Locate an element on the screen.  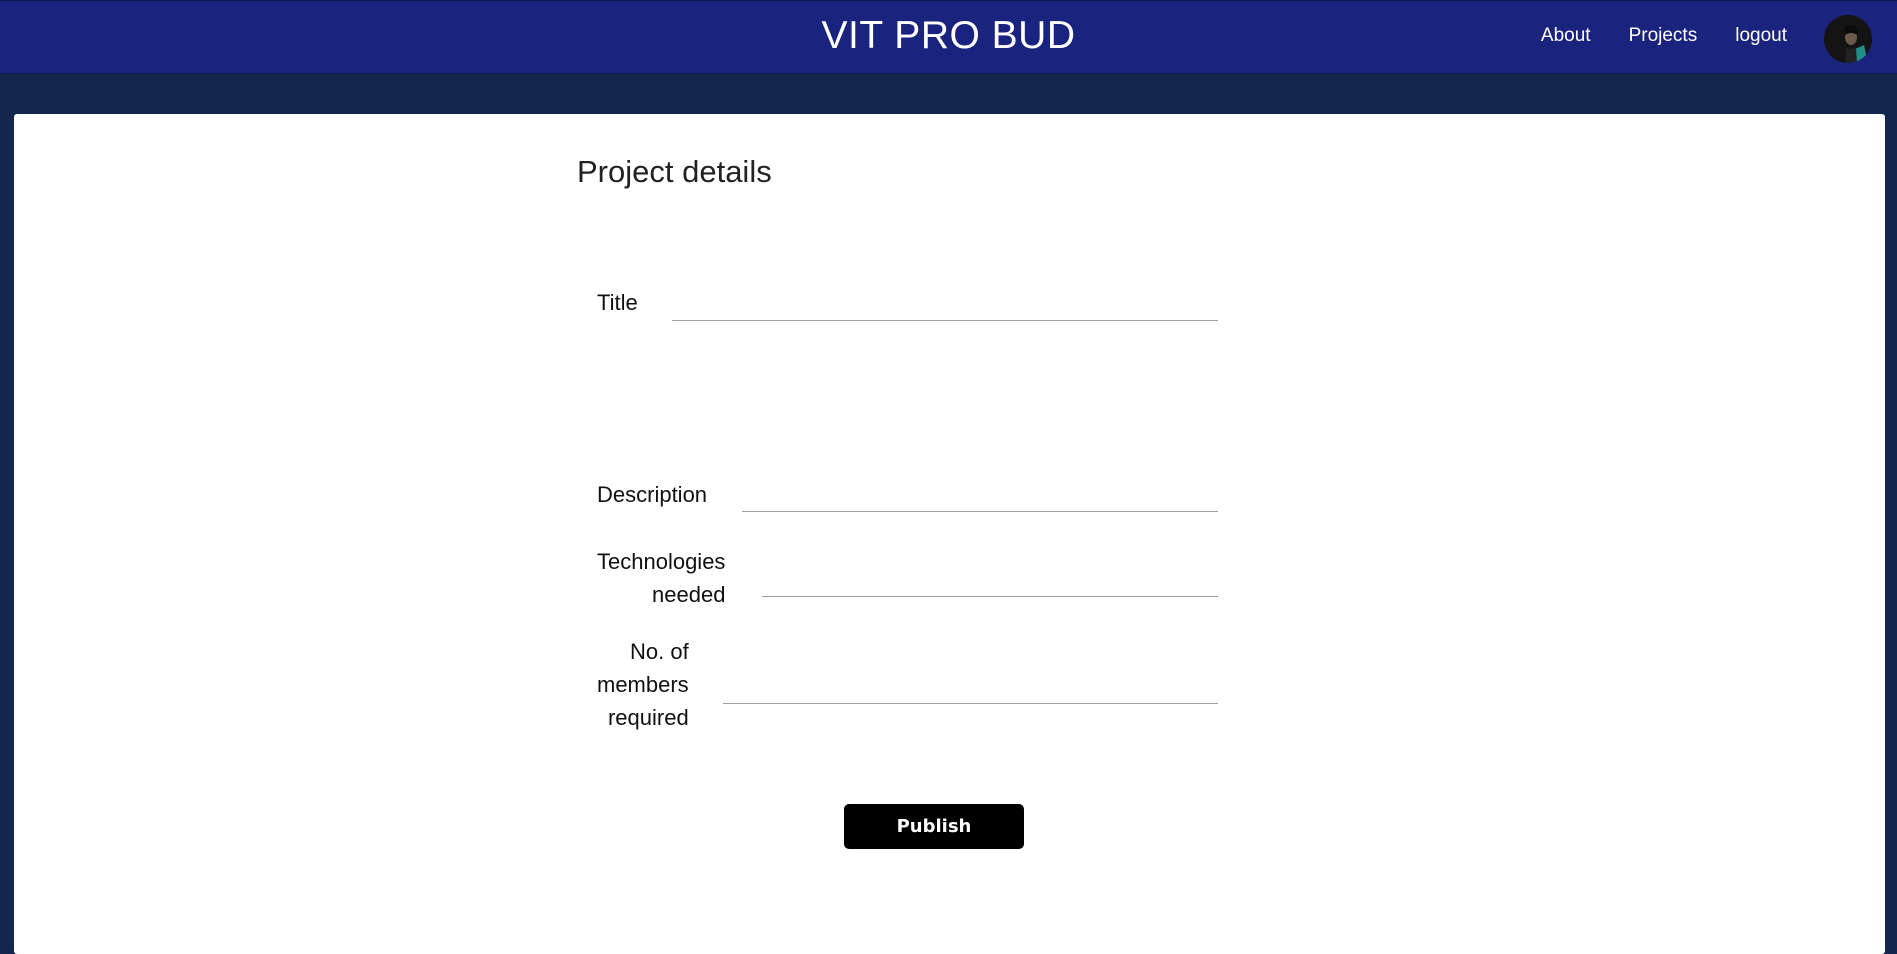
publish-button: Publish is located at coordinates (934, 826).